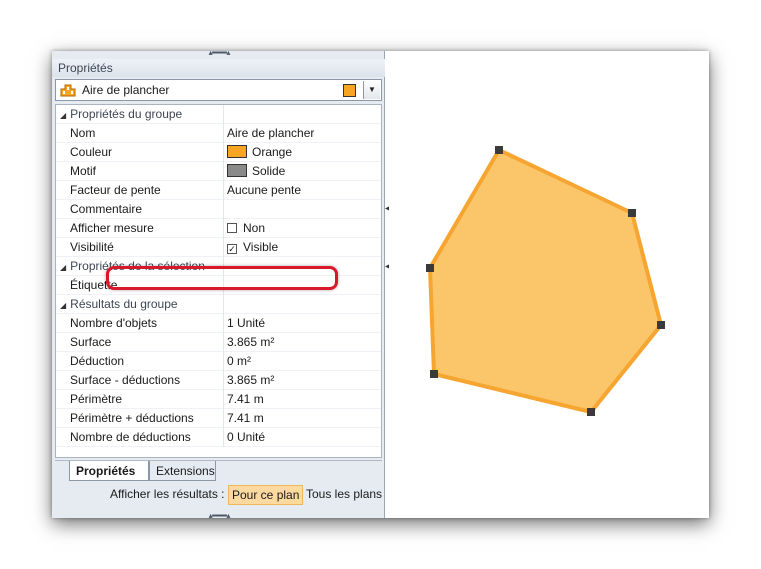 The image size is (761, 569). I want to click on category-row: ◢ Résultats du groupe, so click(218, 304).